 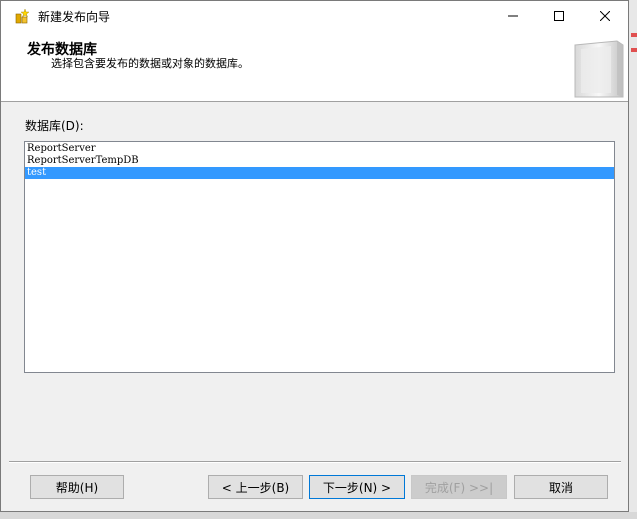 I want to click on close-button, so click(x=605, y=16).